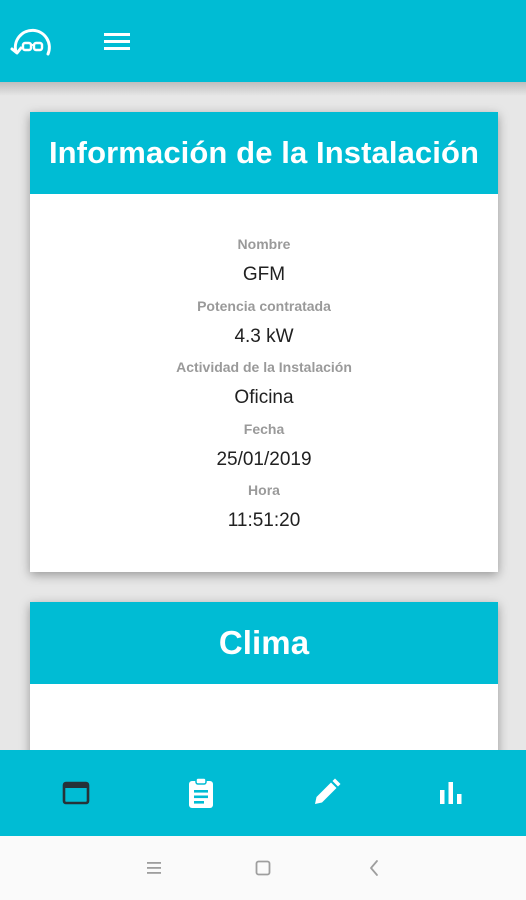  Describe the element at coordinates (374, 868) in the screenshot. I see `back-icon` at that location.